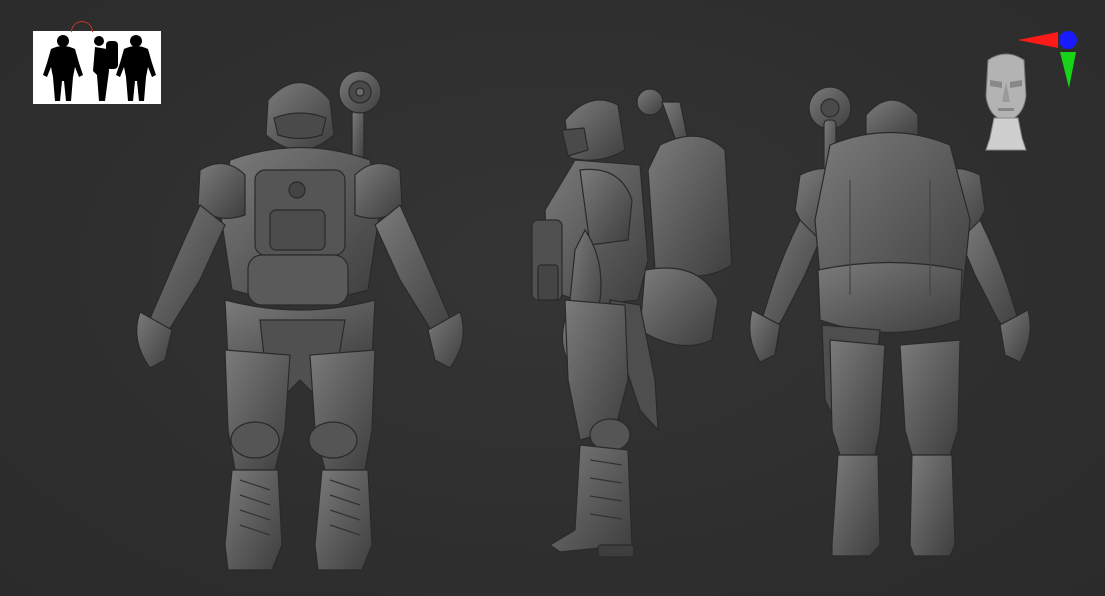  Describe the element at coordinates (1048, 58) in the screenshot. I see `axis-gizmo-icon` at that location.